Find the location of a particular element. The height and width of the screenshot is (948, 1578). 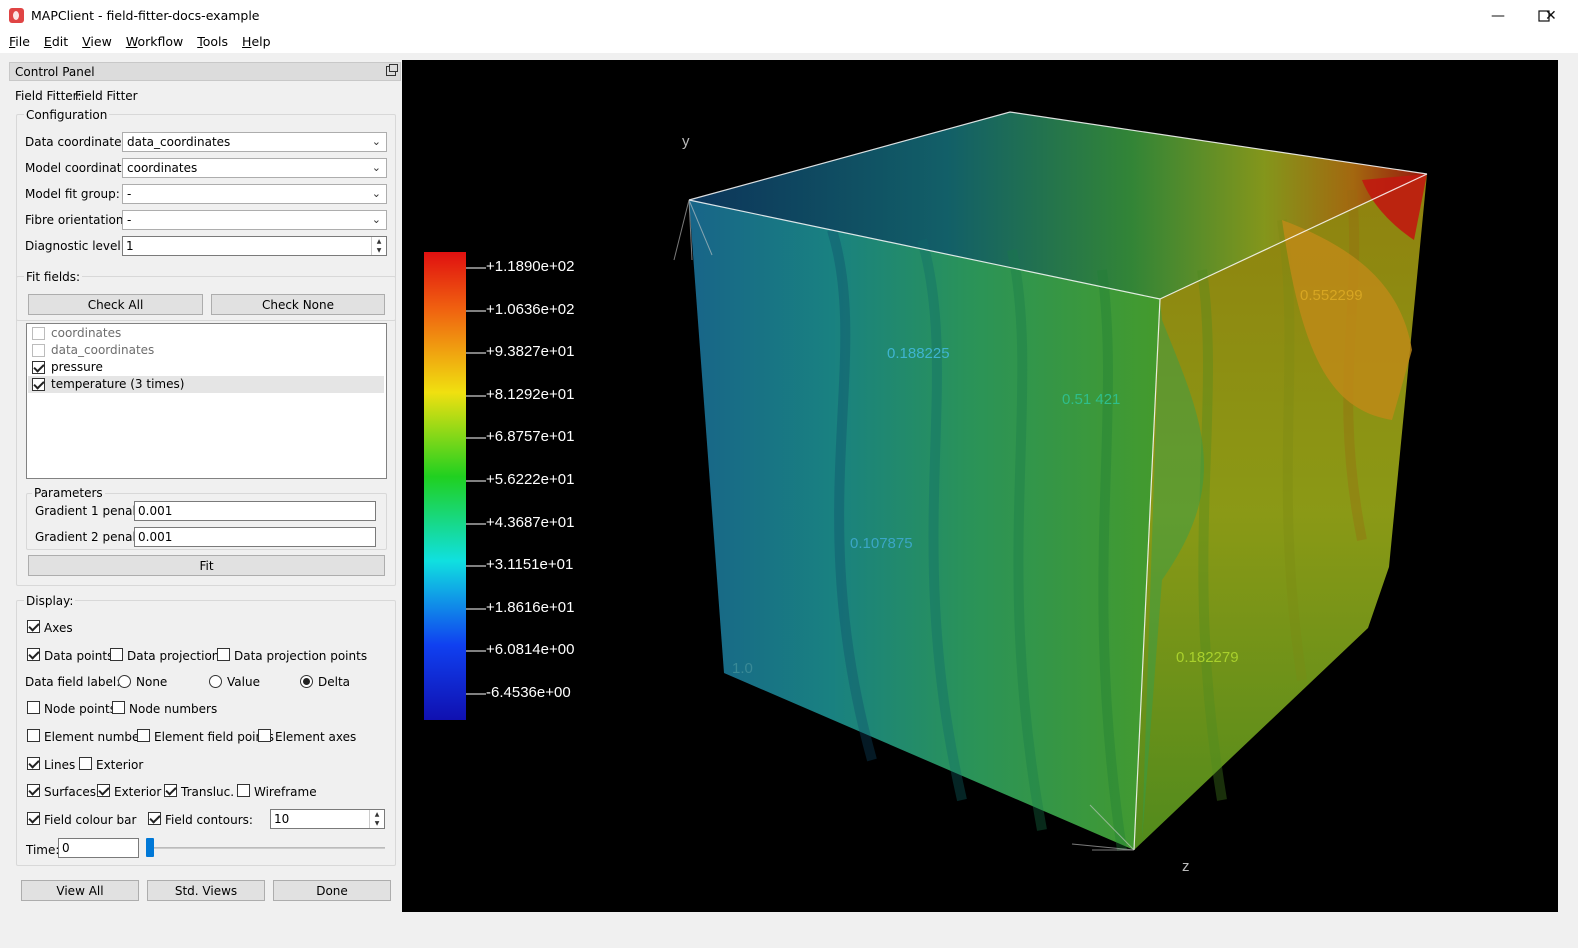

undock-icon is located at coordinates (392, 70).